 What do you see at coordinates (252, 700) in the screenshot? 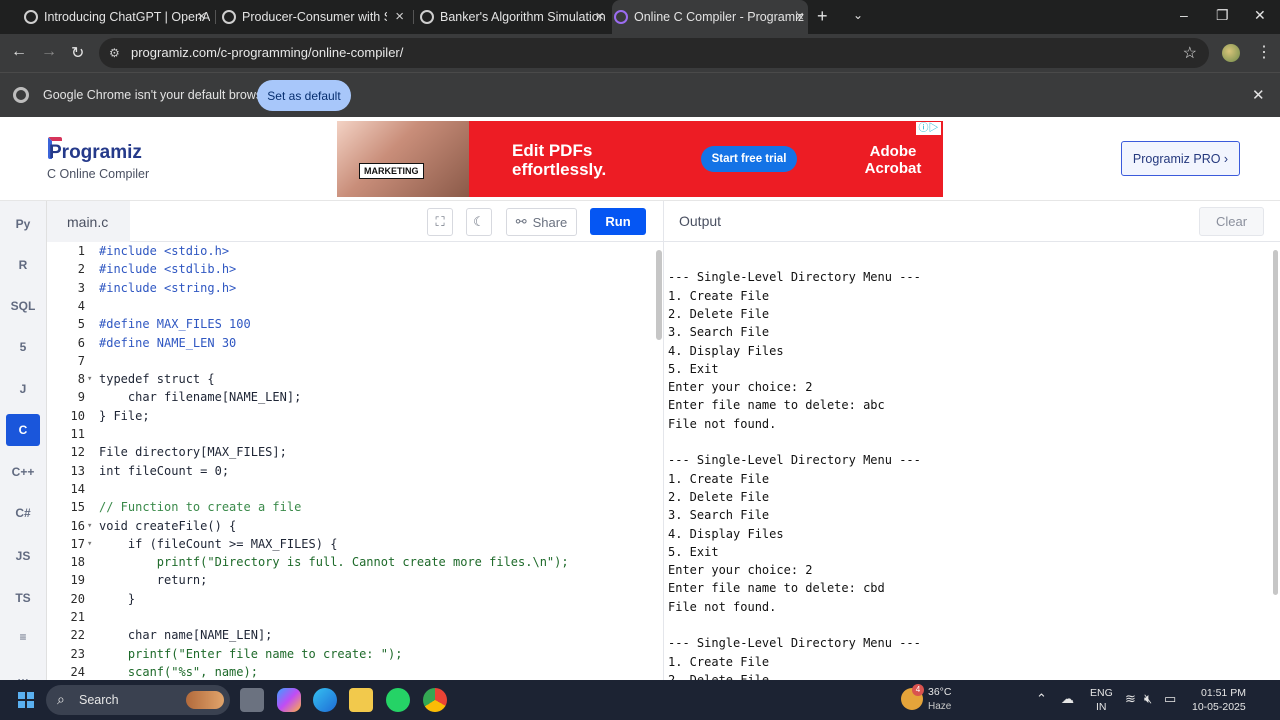
I see `task-view-icon` at bounding box center [252, 700].